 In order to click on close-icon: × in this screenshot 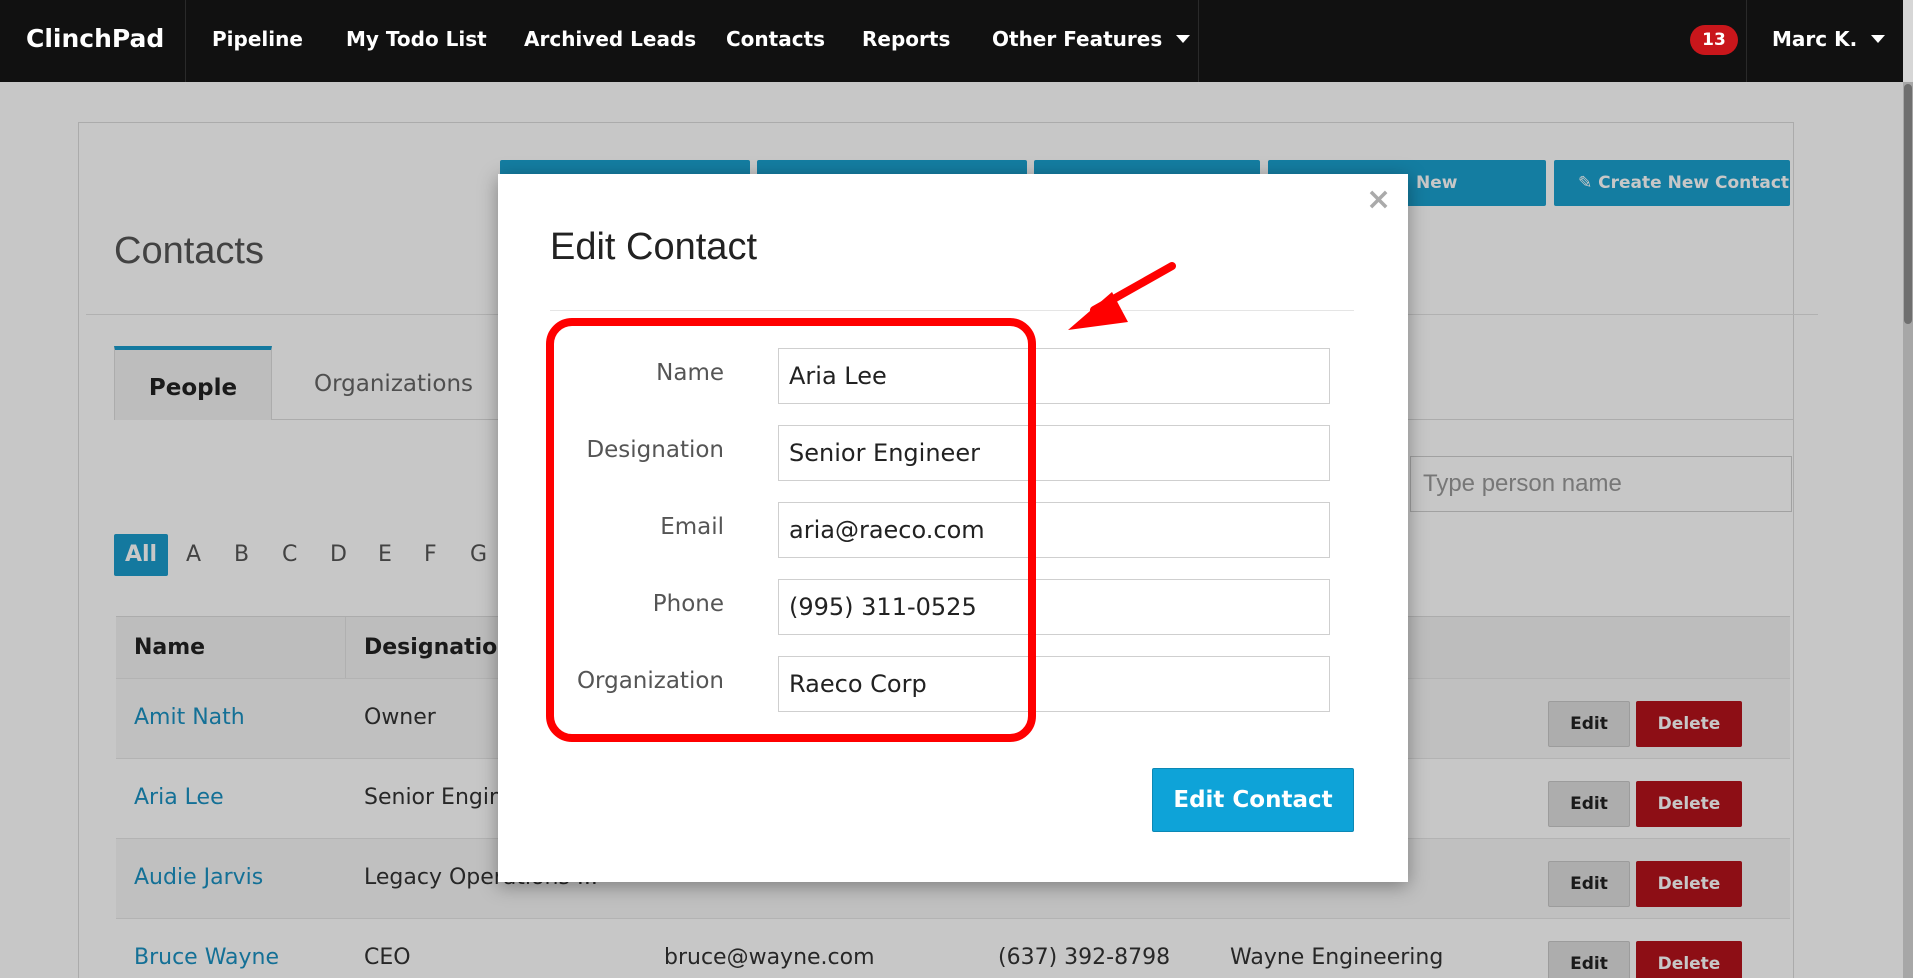, I will do `click(1378, 199)`.